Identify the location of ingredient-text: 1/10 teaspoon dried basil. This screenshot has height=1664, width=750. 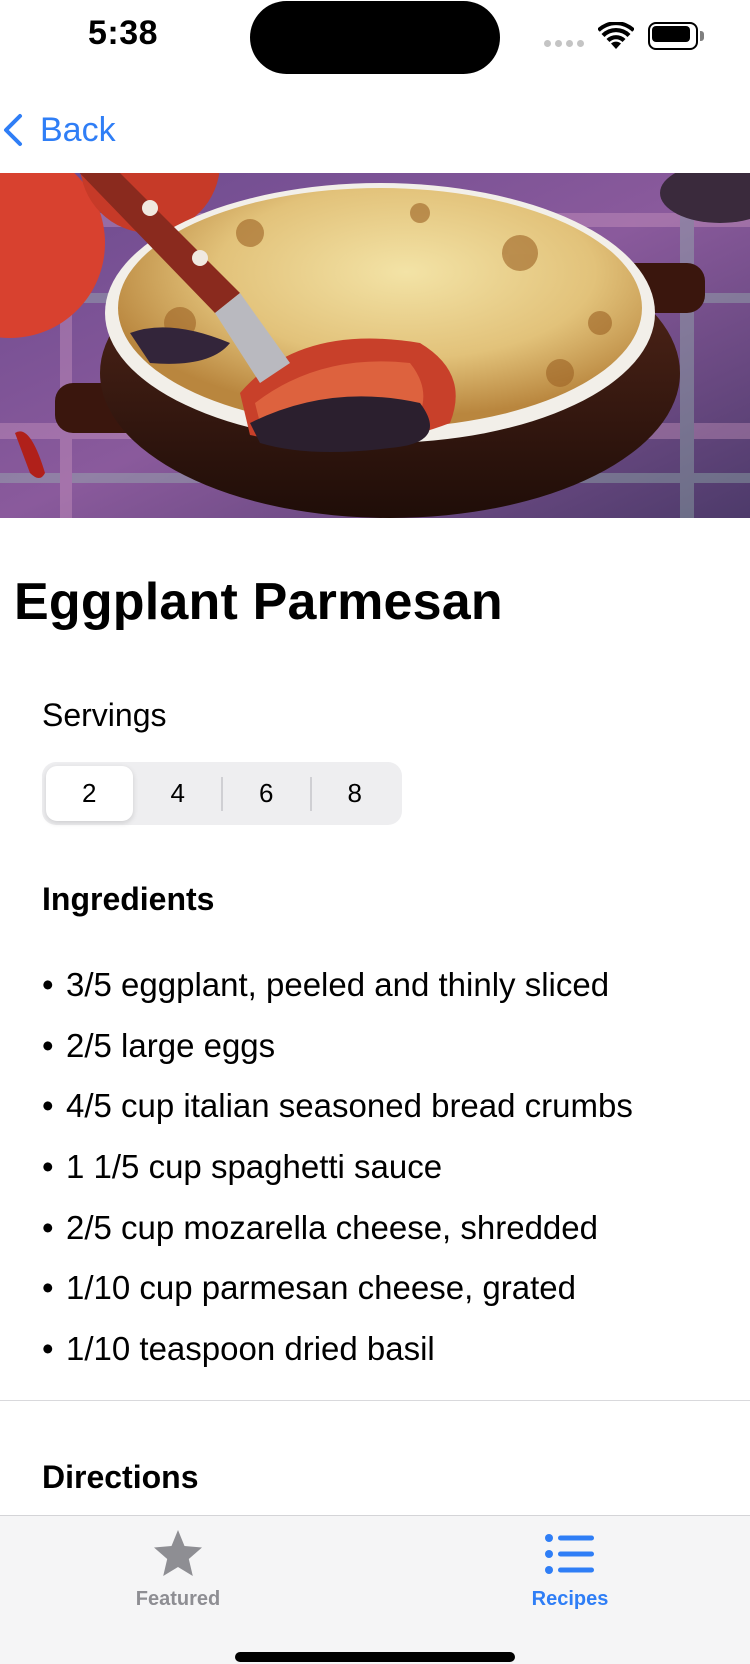
(250, 1349).